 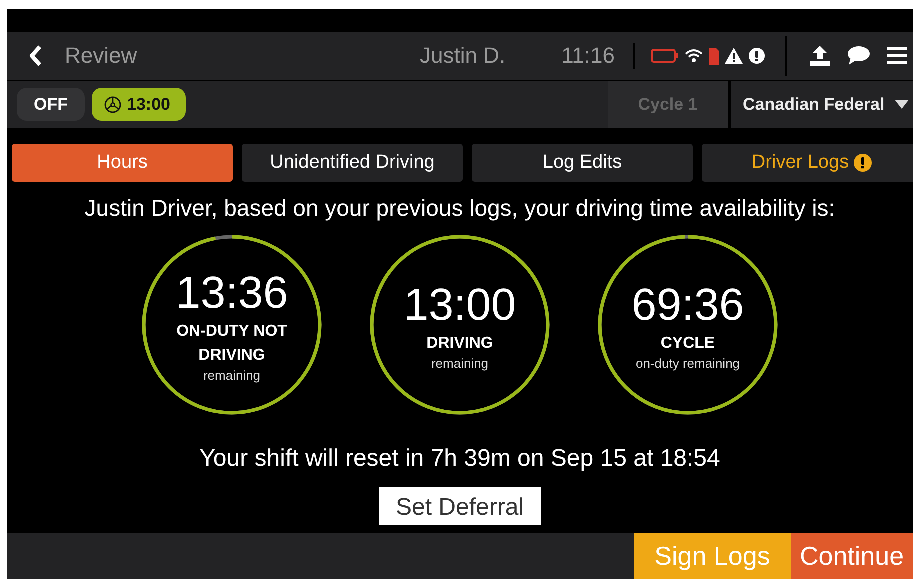 What do you see at coordinates (139, 104) in the screenshot?
I see `duty-status-button: 13:00` at bounding box center [139, 104].